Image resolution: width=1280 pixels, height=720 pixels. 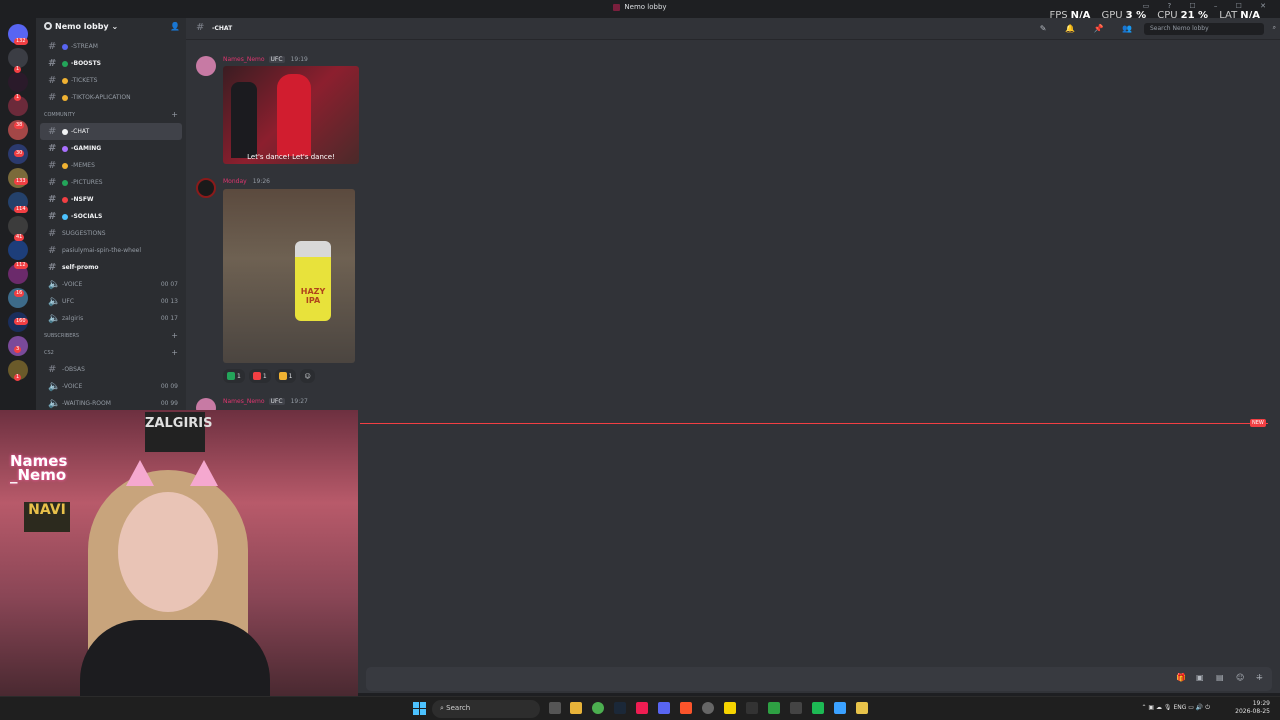 What do you see at coordinates (796, 708) in the screenshot?
I see `epic-icon` at bounding box center [796, 708].